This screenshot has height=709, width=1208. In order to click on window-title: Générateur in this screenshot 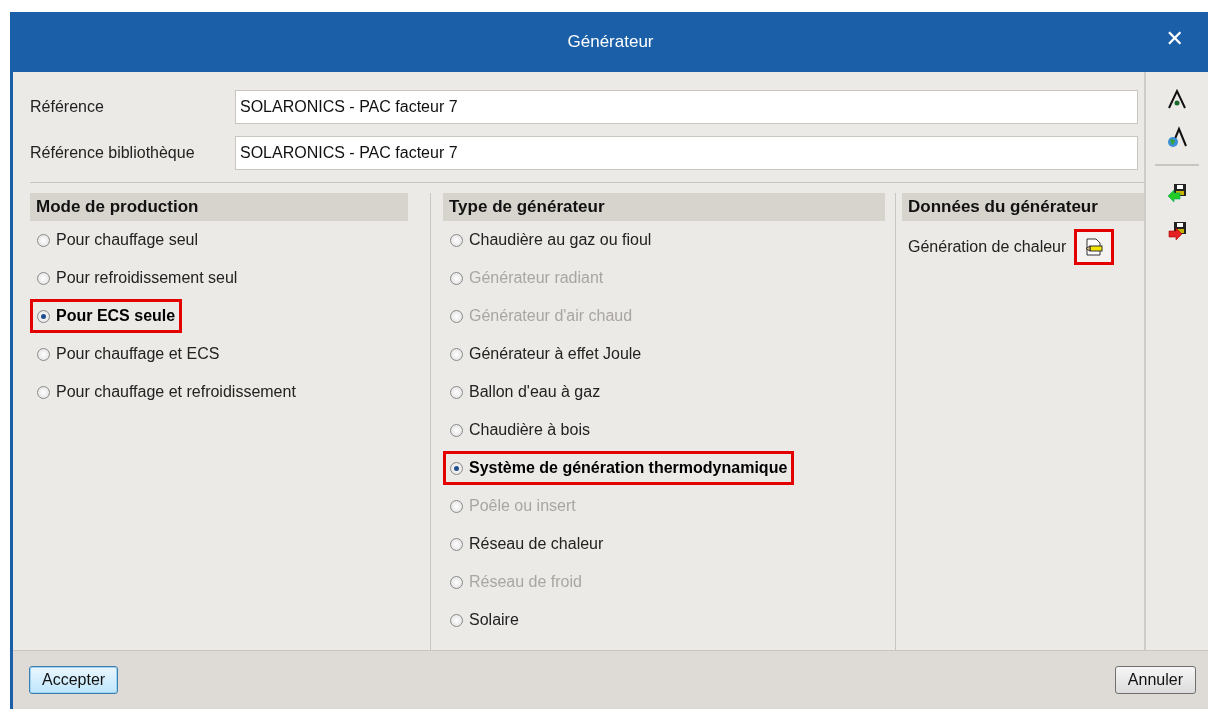, I will do `click(610, 42)`.